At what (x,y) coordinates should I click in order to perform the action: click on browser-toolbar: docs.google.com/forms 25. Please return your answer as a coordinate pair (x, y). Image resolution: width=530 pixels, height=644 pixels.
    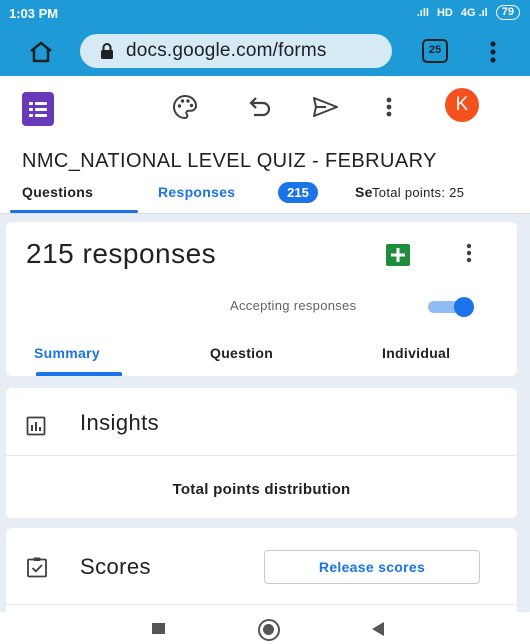
    Looking at the image, I should click on (265, 52).